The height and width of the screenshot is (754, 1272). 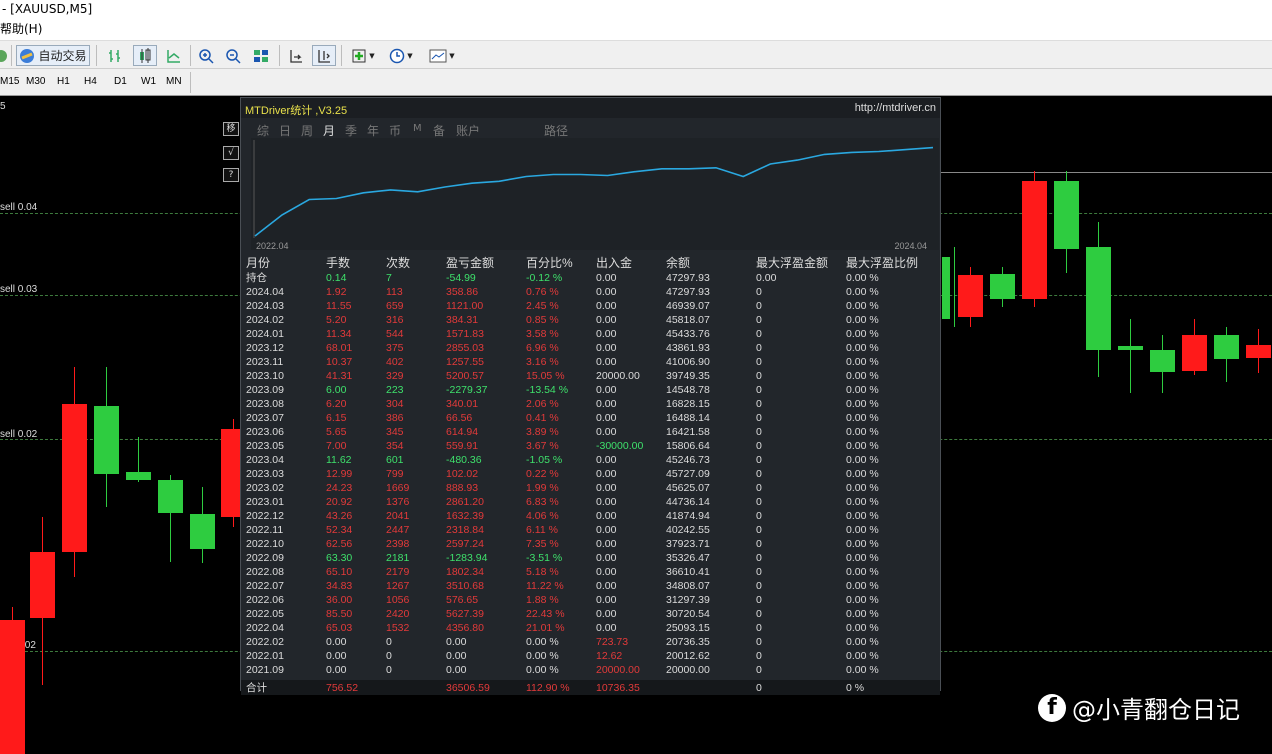 What do you see at coordinates (339, 376) in the screenshot?
I see `table-cell: 41.31` at bounding box center [339, 376].